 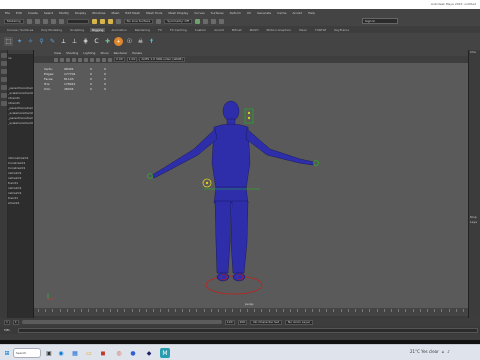 I want to click on shelf-tab-poly-modeling: Poly Modeling, so click(x=51, y=30).